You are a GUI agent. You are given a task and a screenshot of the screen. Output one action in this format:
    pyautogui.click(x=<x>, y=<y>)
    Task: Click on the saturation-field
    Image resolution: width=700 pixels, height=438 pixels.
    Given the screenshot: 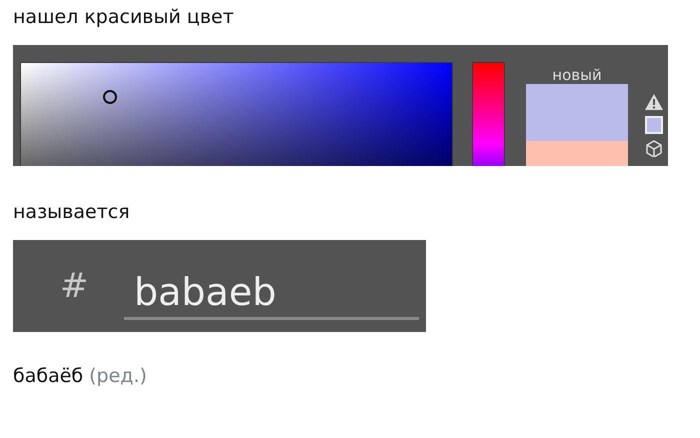 What is the action you would take?
    pyautogui.click(x=236, y=114)
    